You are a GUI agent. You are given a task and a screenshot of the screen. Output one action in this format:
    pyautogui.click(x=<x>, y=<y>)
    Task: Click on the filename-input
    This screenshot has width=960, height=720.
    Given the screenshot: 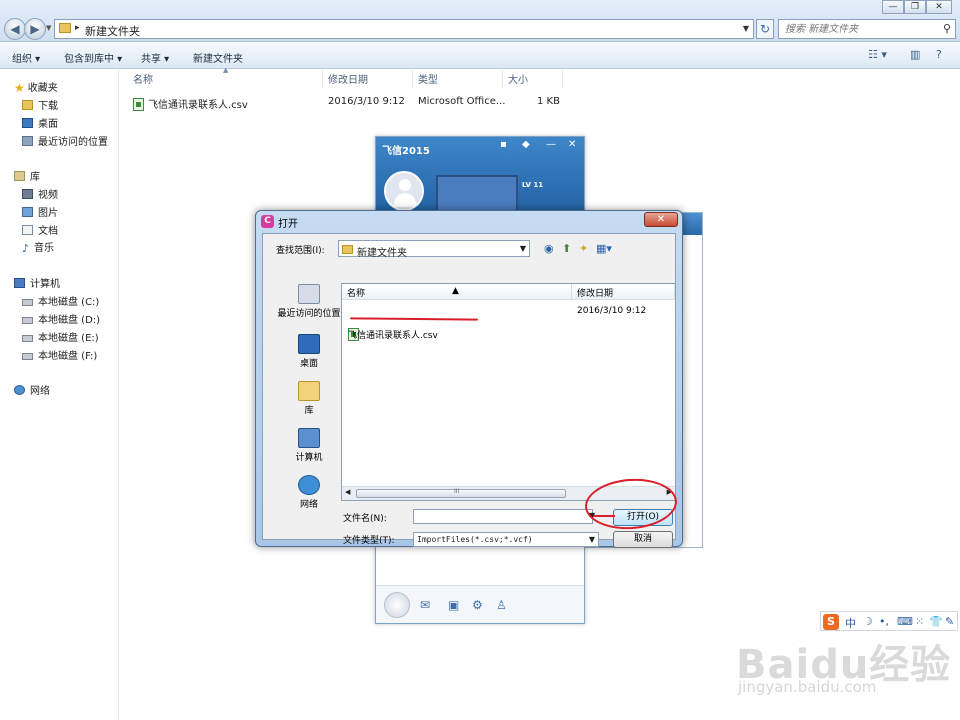 What is the action you would take?
    pyautogui.click(x=503, y=516)
    